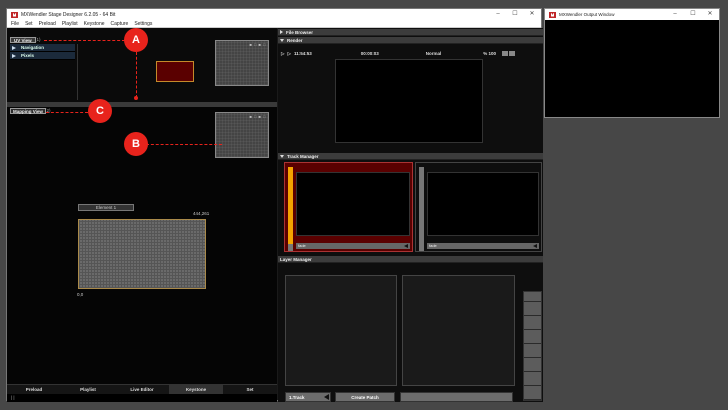  What do you see at coordinates (80, 294) in the screenshot?
I see `coord-bottom-left: 0,0` at bounding box center [80, 294].